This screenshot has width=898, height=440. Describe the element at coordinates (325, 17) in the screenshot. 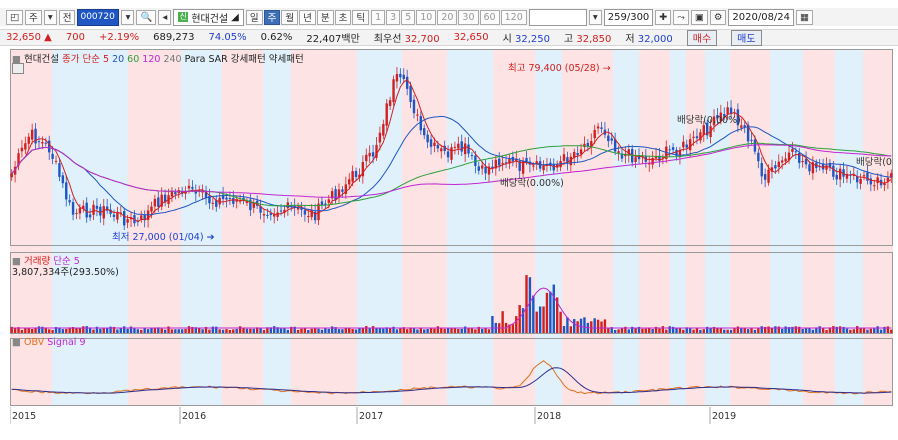

I see `period-tab-4: 분` at that location.